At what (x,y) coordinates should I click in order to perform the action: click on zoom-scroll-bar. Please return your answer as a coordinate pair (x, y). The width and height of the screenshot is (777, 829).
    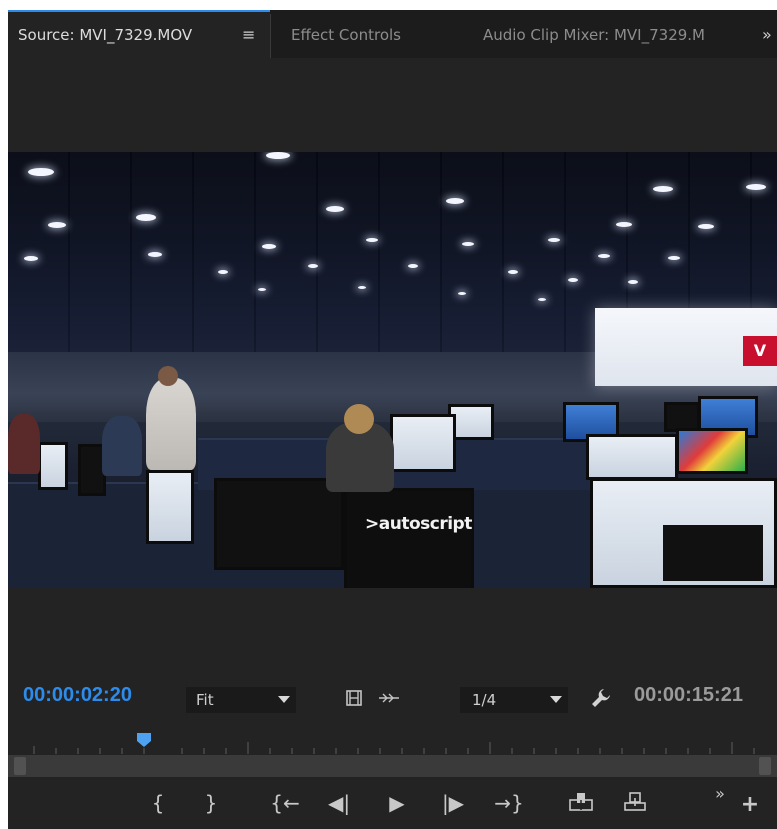
    Looking at the image, I should click on (392, 766).